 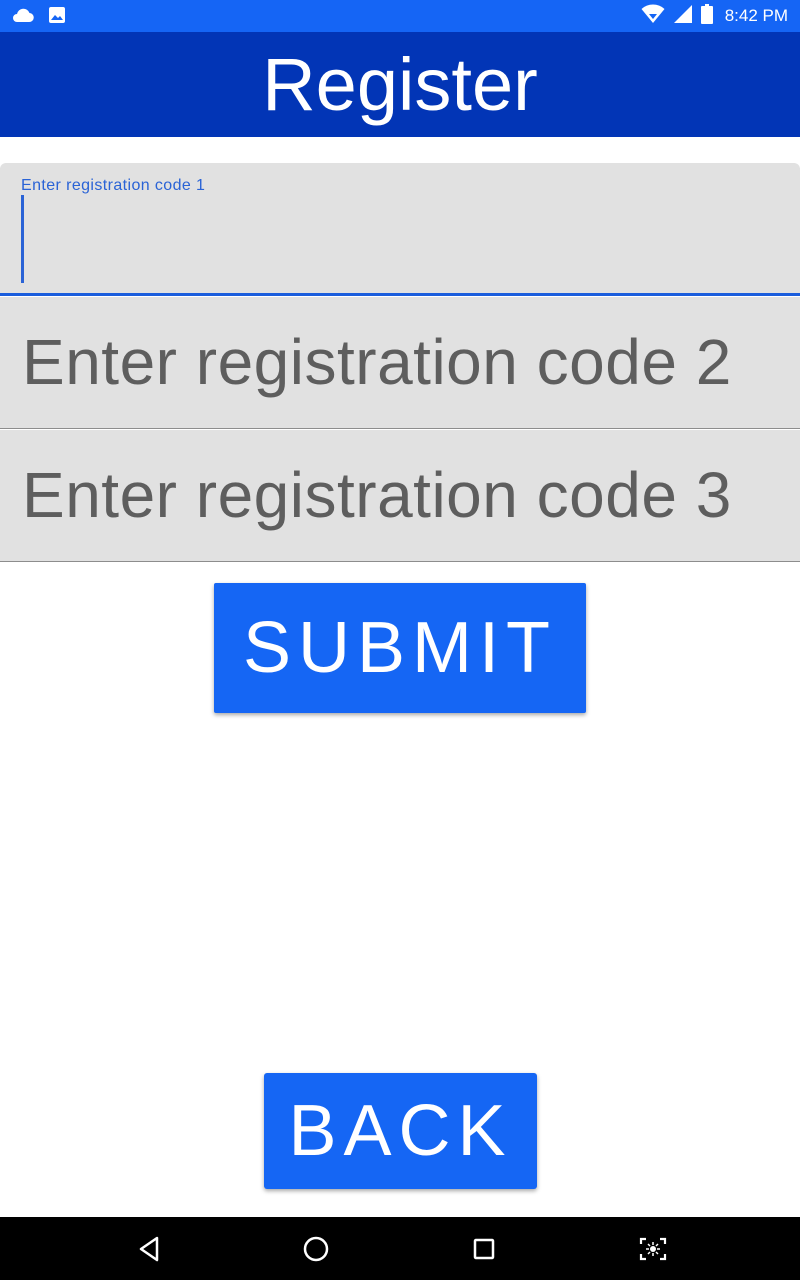 What do you see at coordinates (653, 1249) in the screenshot?
I see `nav-screenshot-icon` at bounding box center [653, 1249].